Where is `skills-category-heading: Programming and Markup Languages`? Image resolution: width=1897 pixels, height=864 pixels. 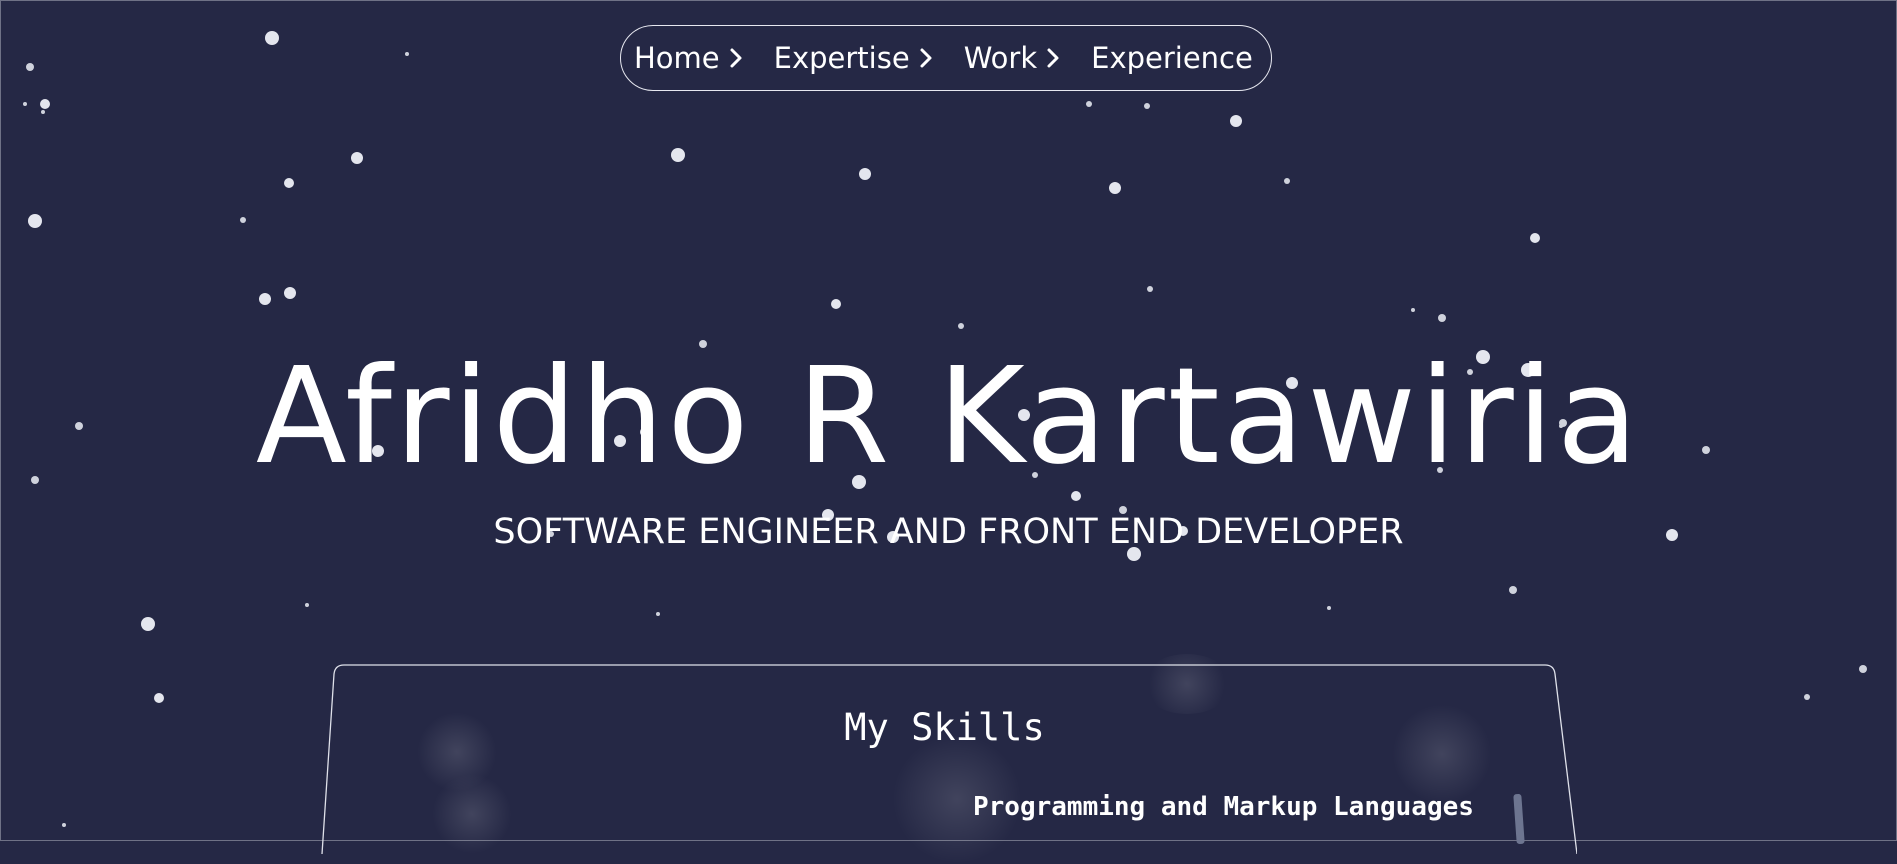
skills-category-heading: Programming and Markup Languages is located at coordinates (1223, 807).